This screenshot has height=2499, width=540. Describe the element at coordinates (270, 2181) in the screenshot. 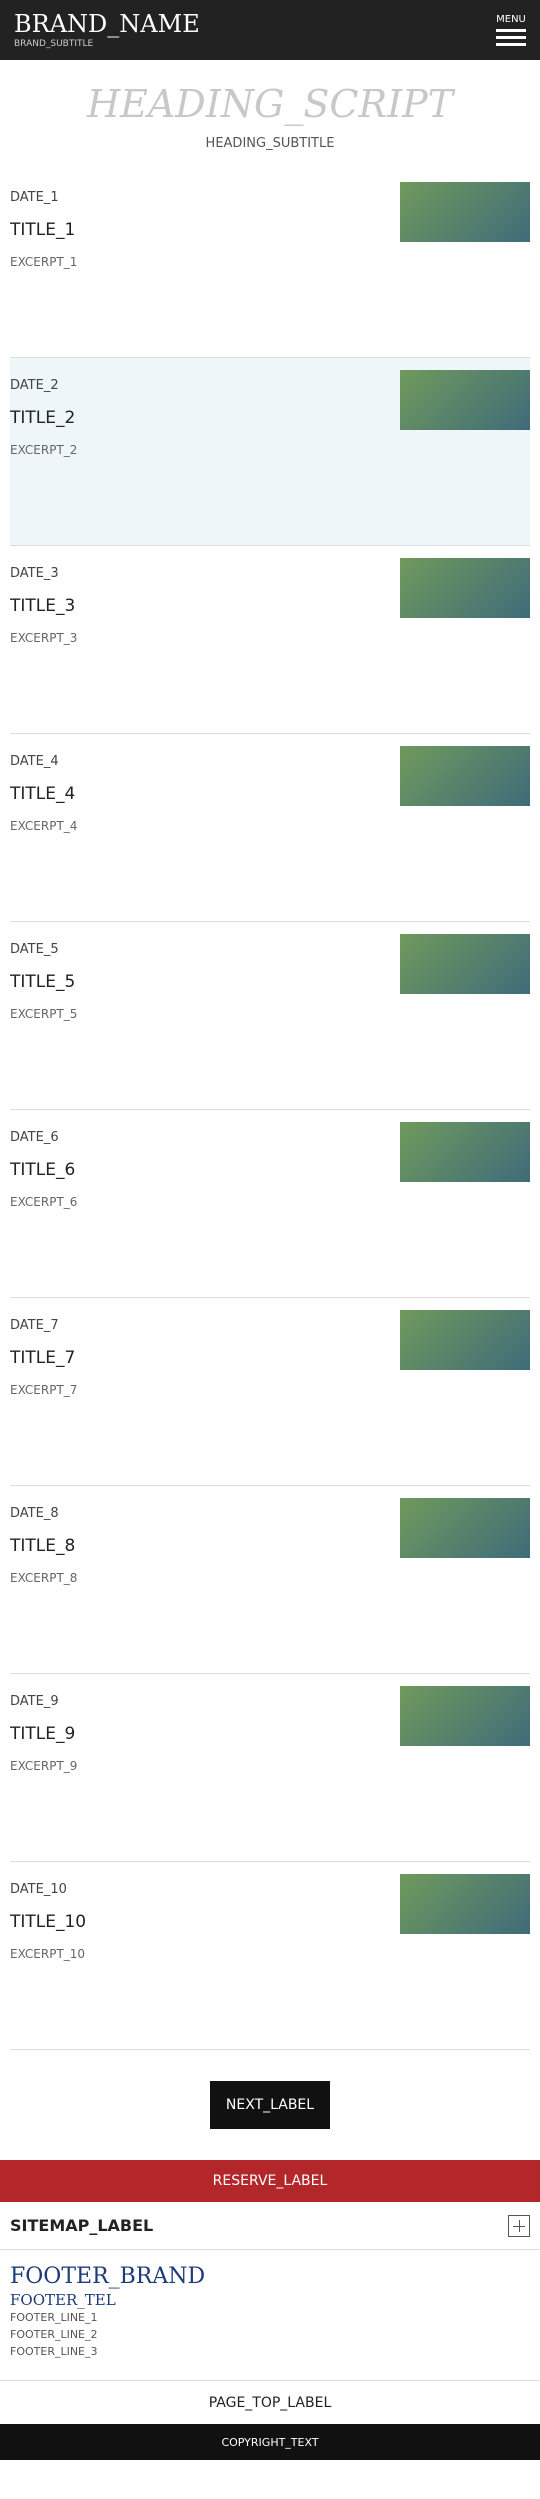

I see `reservation-button: RESERVE_LABEL` at that location.